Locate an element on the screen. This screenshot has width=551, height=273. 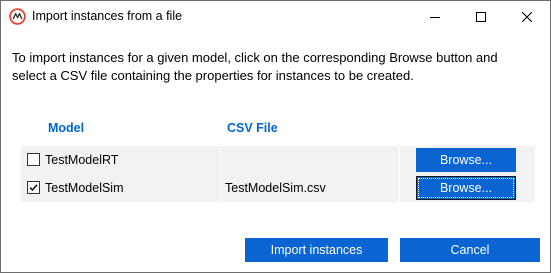
import-instances-button: Import instances is located at coordinates (316, 250).